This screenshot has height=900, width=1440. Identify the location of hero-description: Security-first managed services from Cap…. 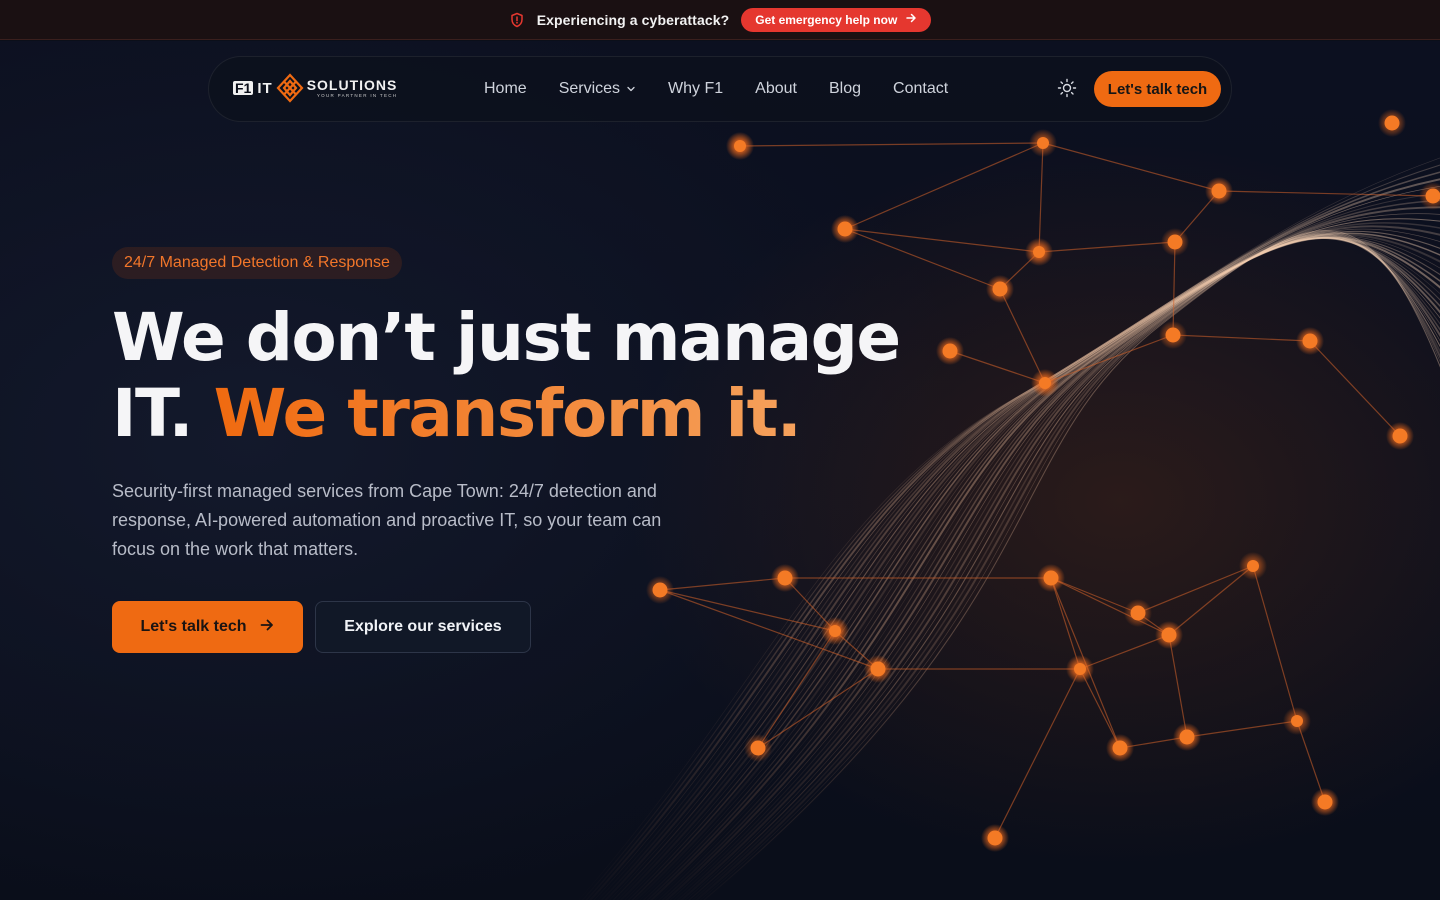
(387, 520).